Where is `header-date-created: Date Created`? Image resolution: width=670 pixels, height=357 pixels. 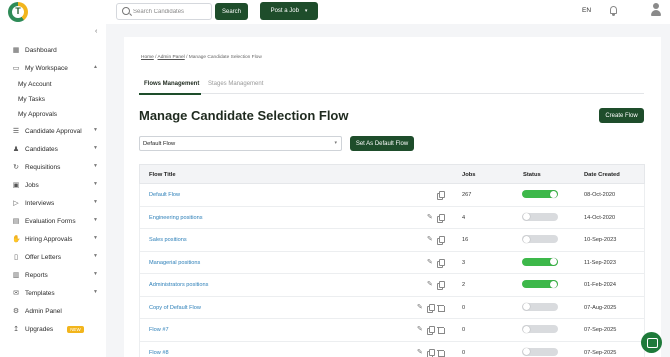 header-date-created: Date Created is located at coordinates (602, 175).